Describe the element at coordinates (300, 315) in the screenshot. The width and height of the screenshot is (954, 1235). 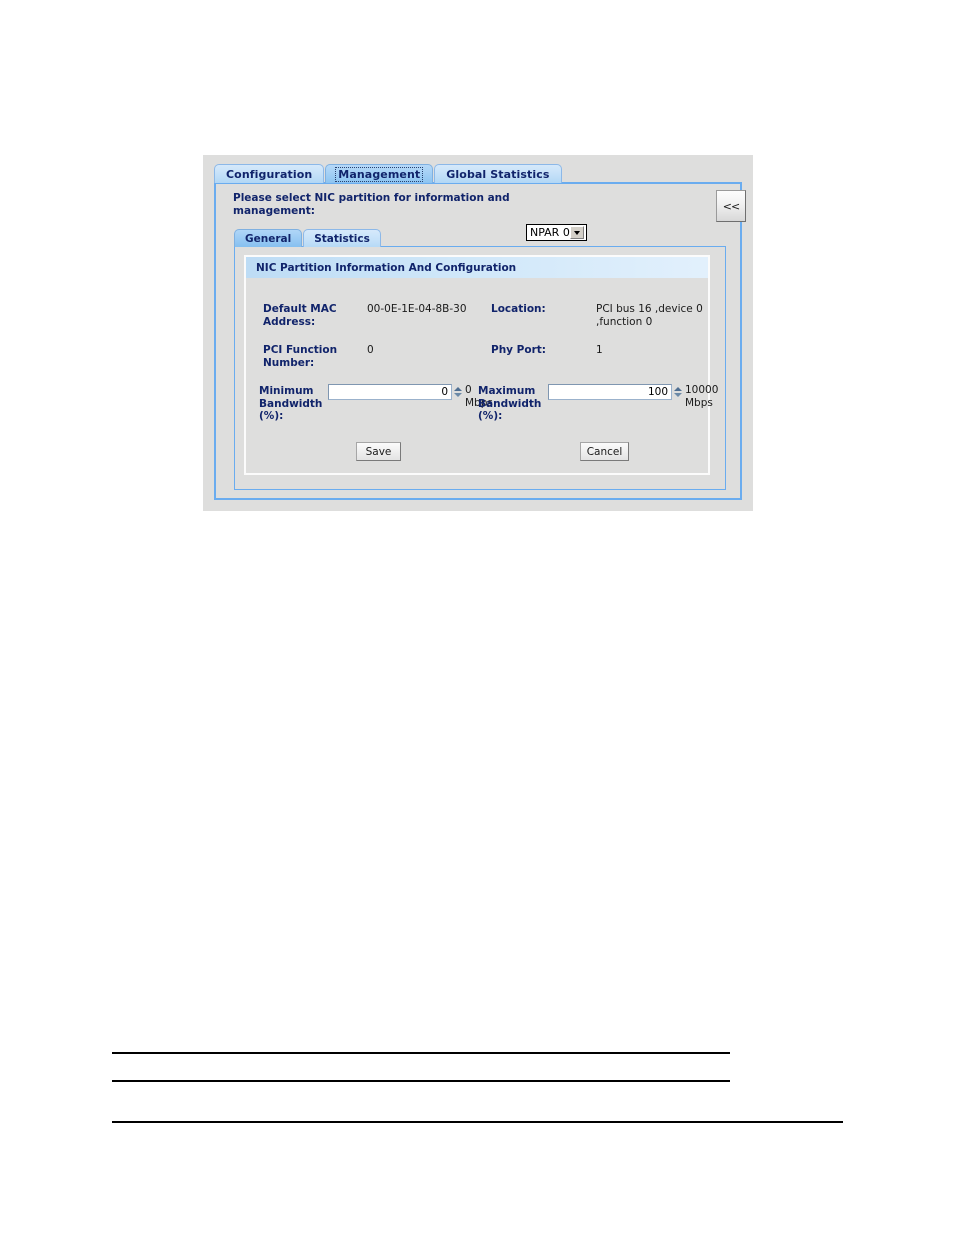
I see `label-default-mac-address: Default MAC Address:` at that location.